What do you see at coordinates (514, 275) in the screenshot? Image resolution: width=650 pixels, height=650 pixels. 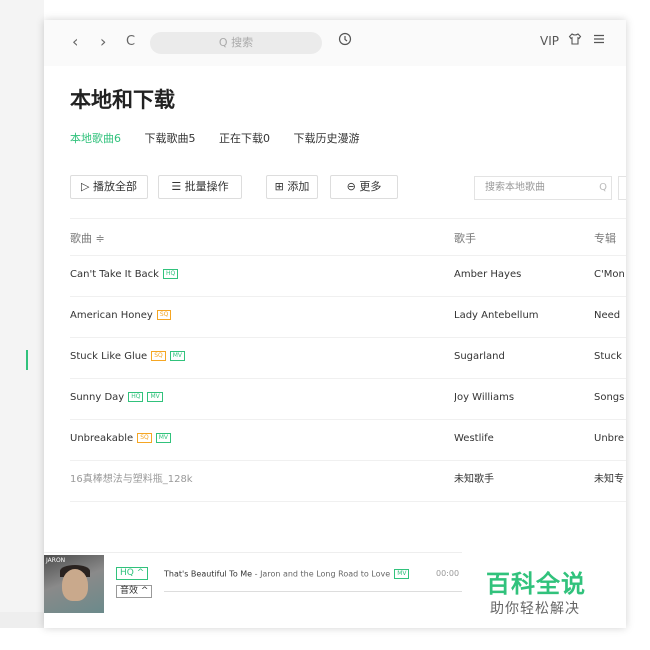 I see `artist-name: Amber Hayes` at bounding box center [514, 275].